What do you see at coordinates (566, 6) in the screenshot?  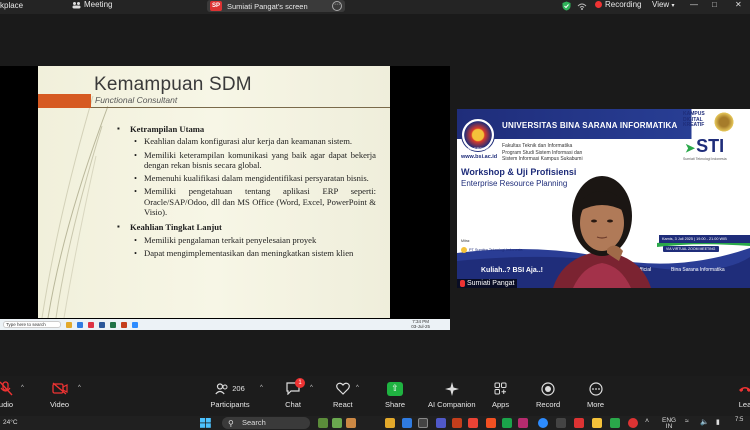 I see `shield-check-icon` at bounding box center [566, 6].